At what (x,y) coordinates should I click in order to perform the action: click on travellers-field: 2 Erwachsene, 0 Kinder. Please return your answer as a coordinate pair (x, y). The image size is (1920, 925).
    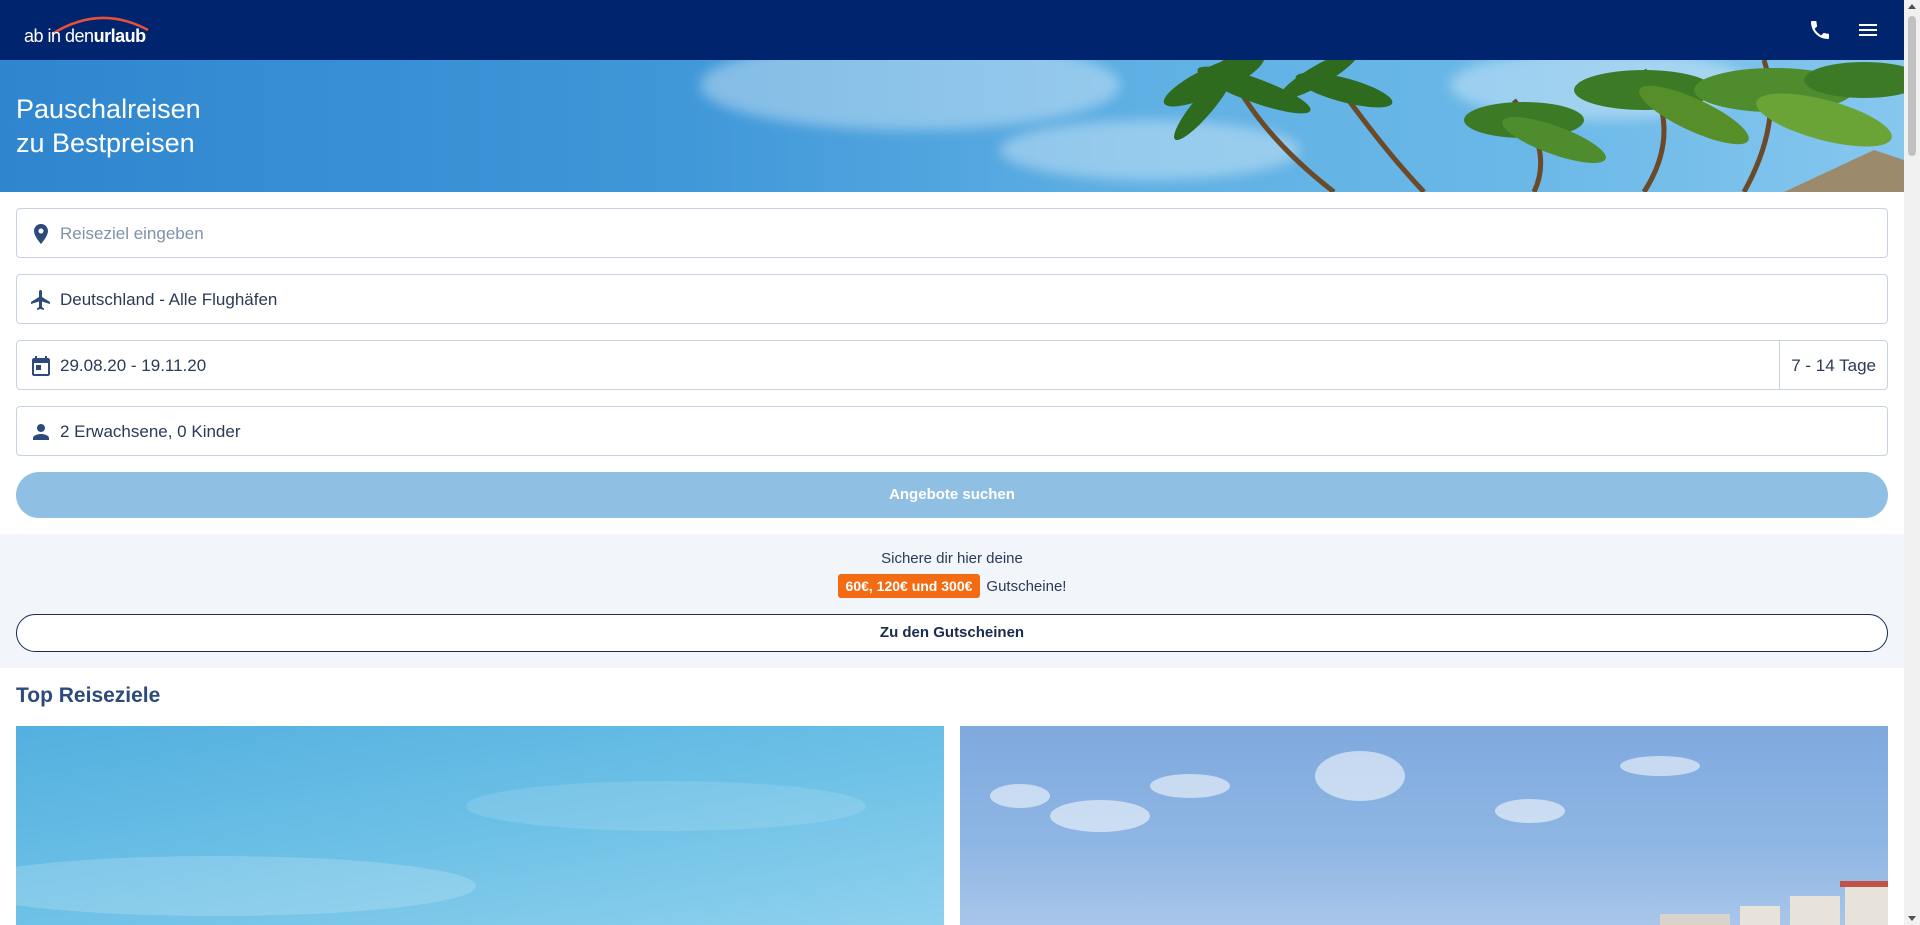
    Looking at the image, I should click on (952, 431).